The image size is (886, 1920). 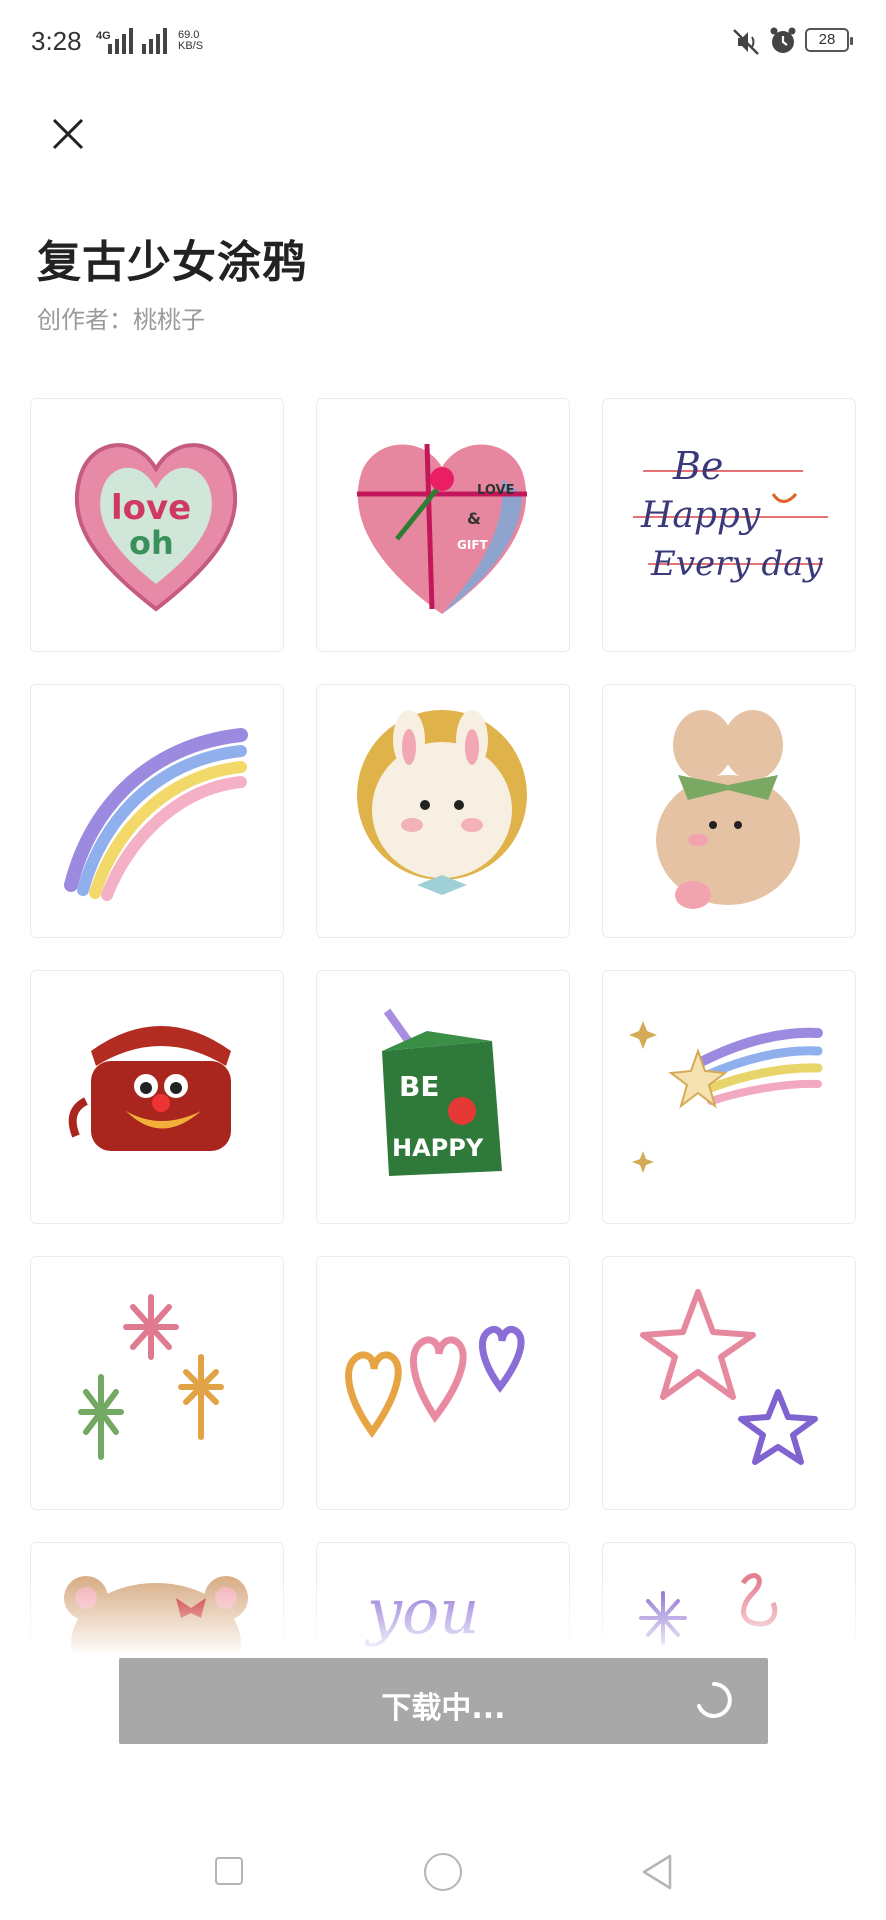 I want to click on sticker-red-telephone, so click(x=157, y=1097).